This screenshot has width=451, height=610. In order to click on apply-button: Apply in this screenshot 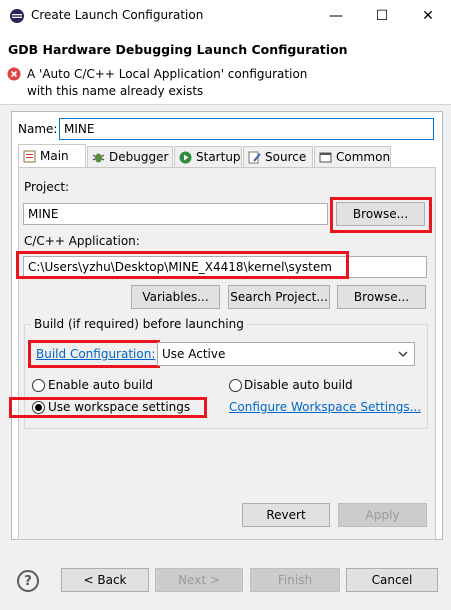, I will do `click(382, 515)`.